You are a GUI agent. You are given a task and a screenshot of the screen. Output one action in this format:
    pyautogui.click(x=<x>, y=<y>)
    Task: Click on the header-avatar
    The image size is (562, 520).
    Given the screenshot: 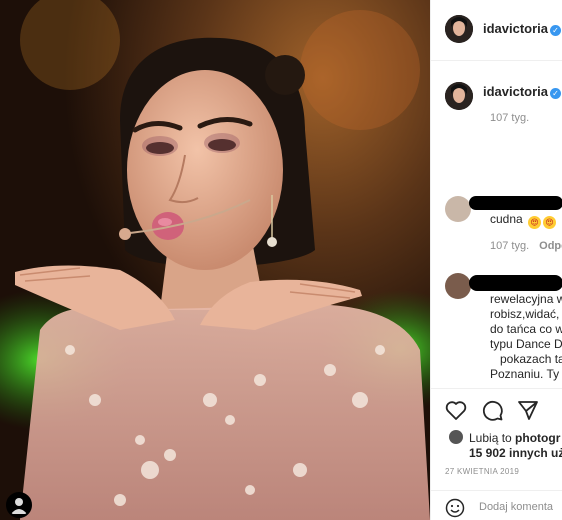 What is the action you would take?
    pyautogui.click(x=459, y=29)
    